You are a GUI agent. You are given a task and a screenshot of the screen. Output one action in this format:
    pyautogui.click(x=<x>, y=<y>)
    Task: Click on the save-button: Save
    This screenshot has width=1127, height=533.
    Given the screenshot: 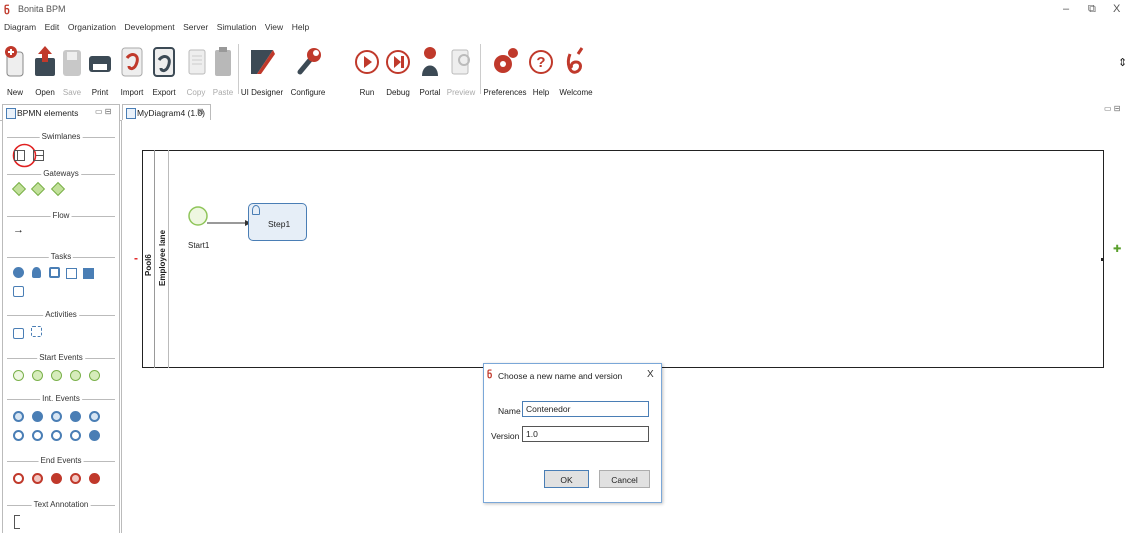 What is the action you would take?
    pyautogui.click(x=72, y=69)
    